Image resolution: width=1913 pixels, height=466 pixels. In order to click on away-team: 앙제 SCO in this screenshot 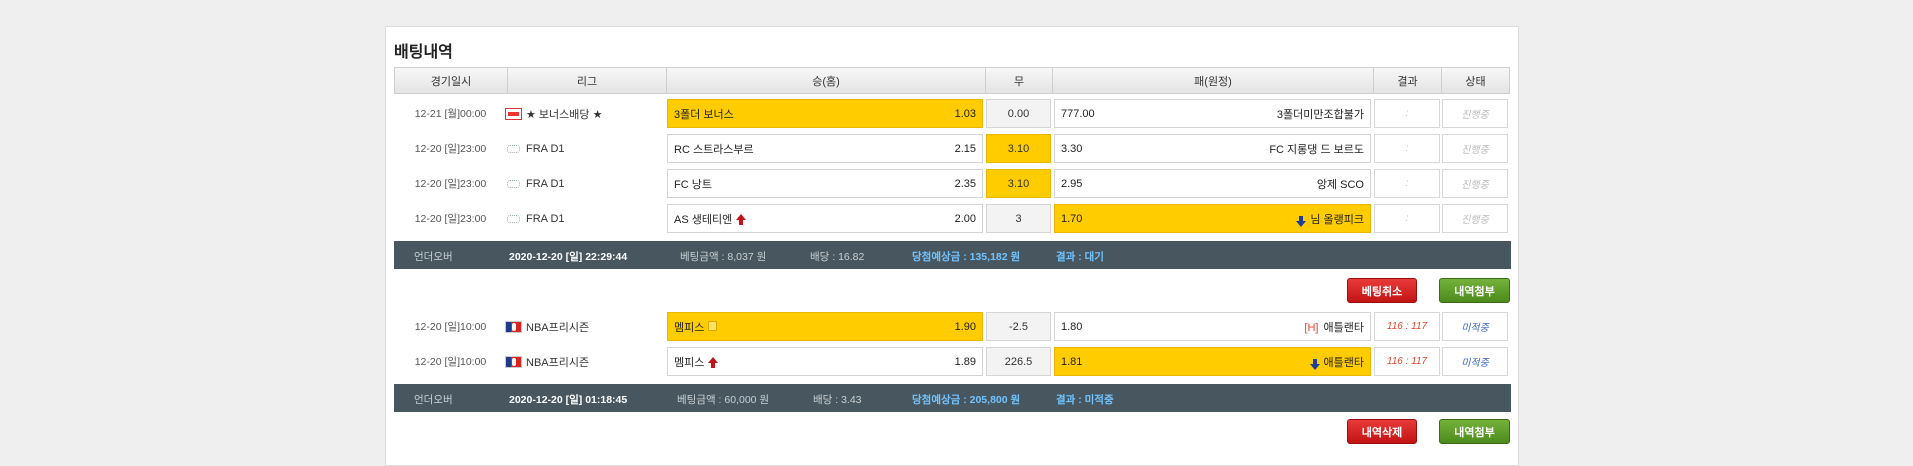, I will do `click(1340, 184)`.